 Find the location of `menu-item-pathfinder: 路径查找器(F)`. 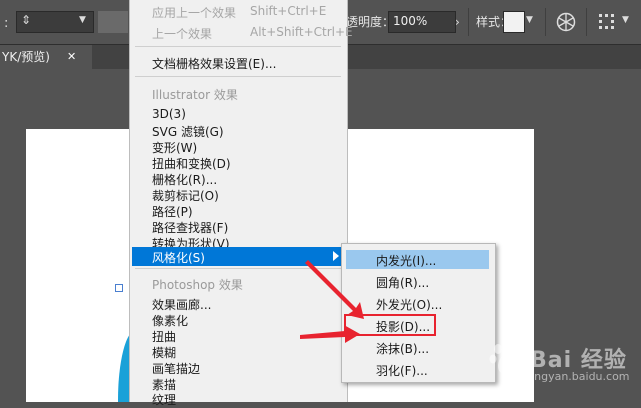

menu-item-pathfinder: 路径查找器(F) is located at coordinates (190, 227).